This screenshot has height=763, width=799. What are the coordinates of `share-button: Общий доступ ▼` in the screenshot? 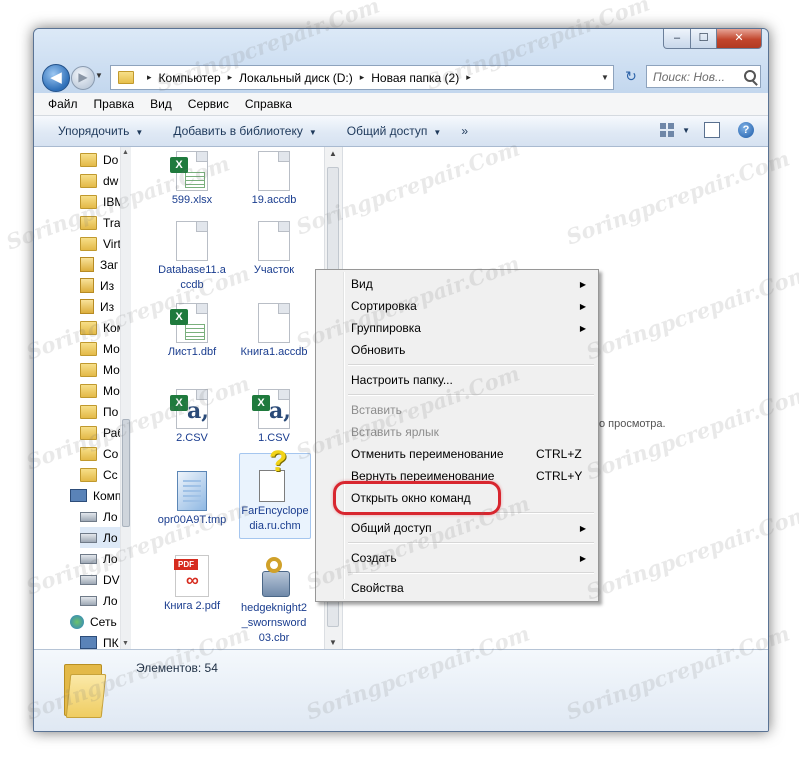 It's located at (394, 131).